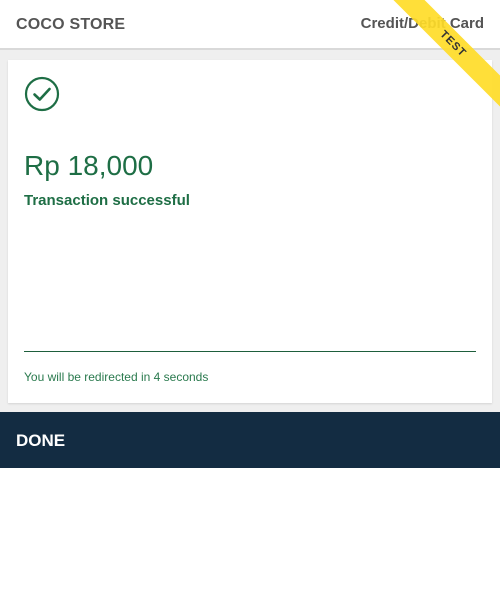  What do you see at coordinates (107, 200) in the screenshot?
I see `transaction-status: Transaction successful` at bounding box center [107, 200].